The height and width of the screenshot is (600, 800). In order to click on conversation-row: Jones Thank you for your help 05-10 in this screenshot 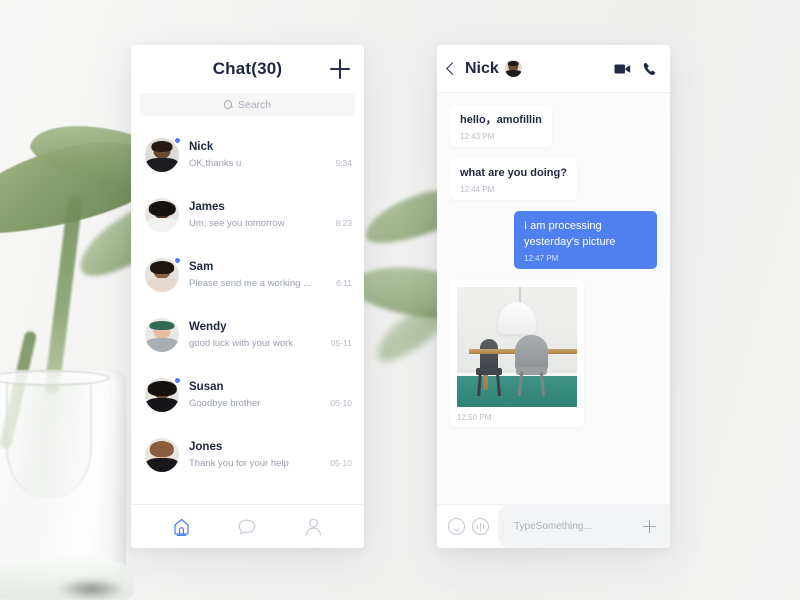, I will do `click(247, 455)`.